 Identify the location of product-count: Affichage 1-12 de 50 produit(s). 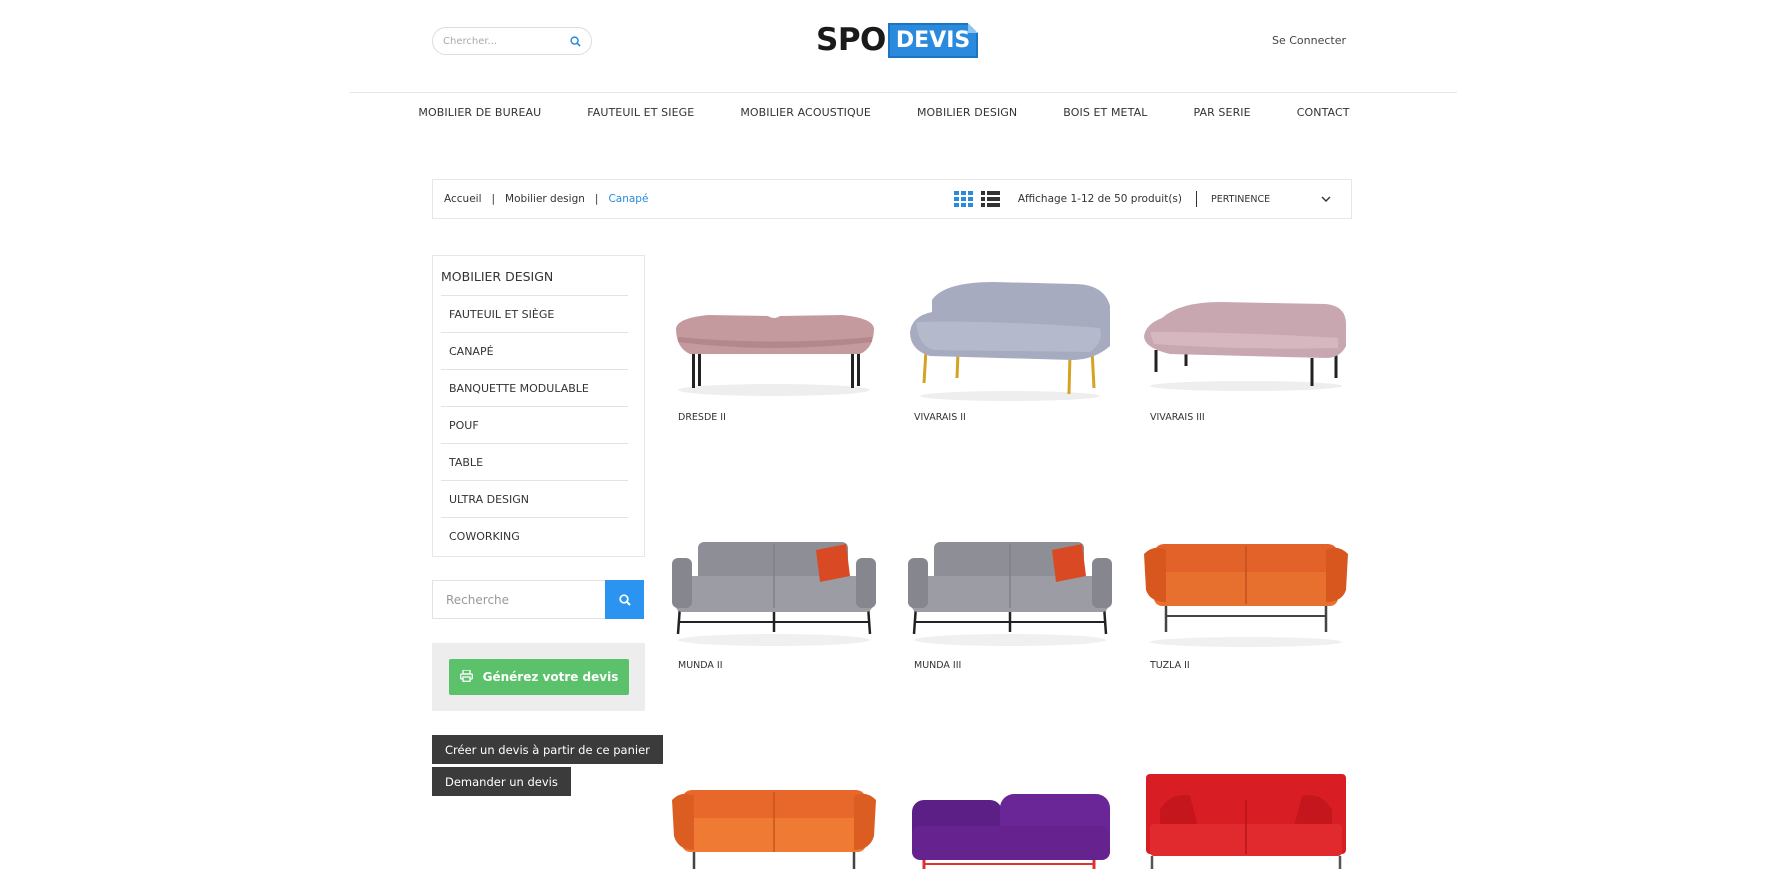
(1099, 199).